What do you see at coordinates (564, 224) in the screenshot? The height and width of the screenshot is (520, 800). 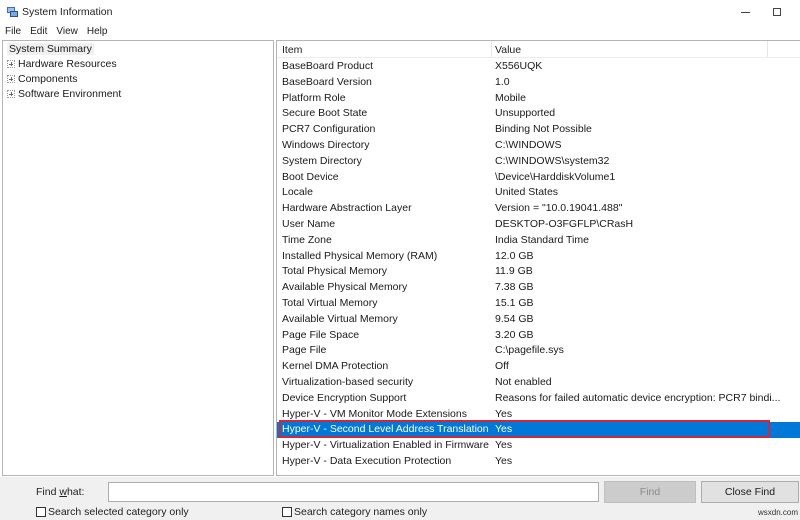 I see `cell-value: DESKTOP-O3FGFLP\CRasH` at bounding box center [564, 224].